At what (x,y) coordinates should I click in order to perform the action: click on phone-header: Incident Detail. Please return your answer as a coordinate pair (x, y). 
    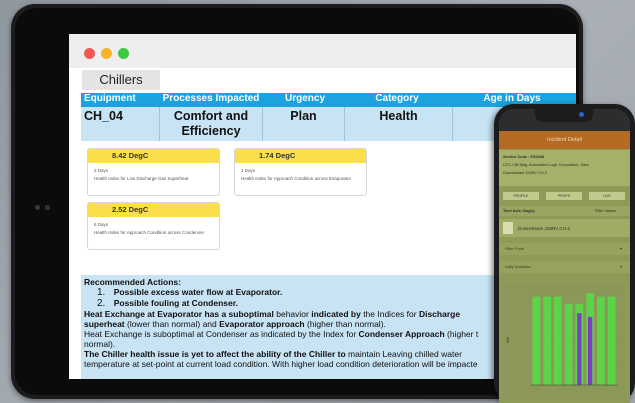
    Looking at the image, I should click on (564, 140).